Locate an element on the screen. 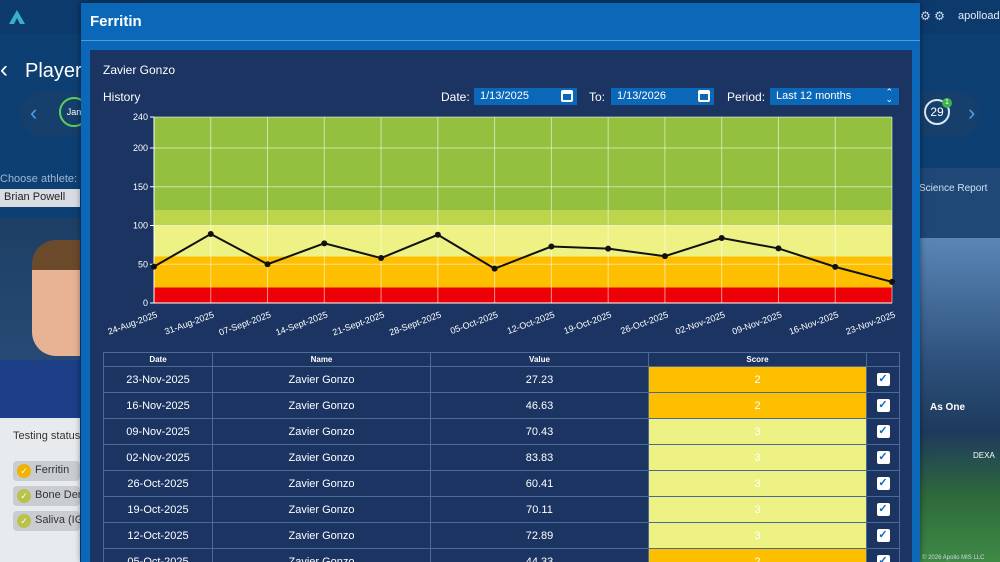 This screenshot has height=562, width=1000. cell-date: 02-Nov-2025 is located at coordinates (158, 457).